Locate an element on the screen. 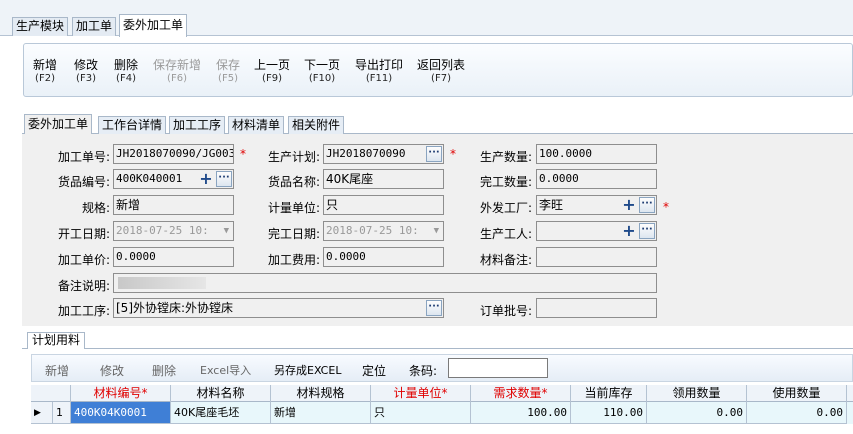 This screenshot has width=853, height=434. edit-label: 修改 is located at coordinates (86, 65).